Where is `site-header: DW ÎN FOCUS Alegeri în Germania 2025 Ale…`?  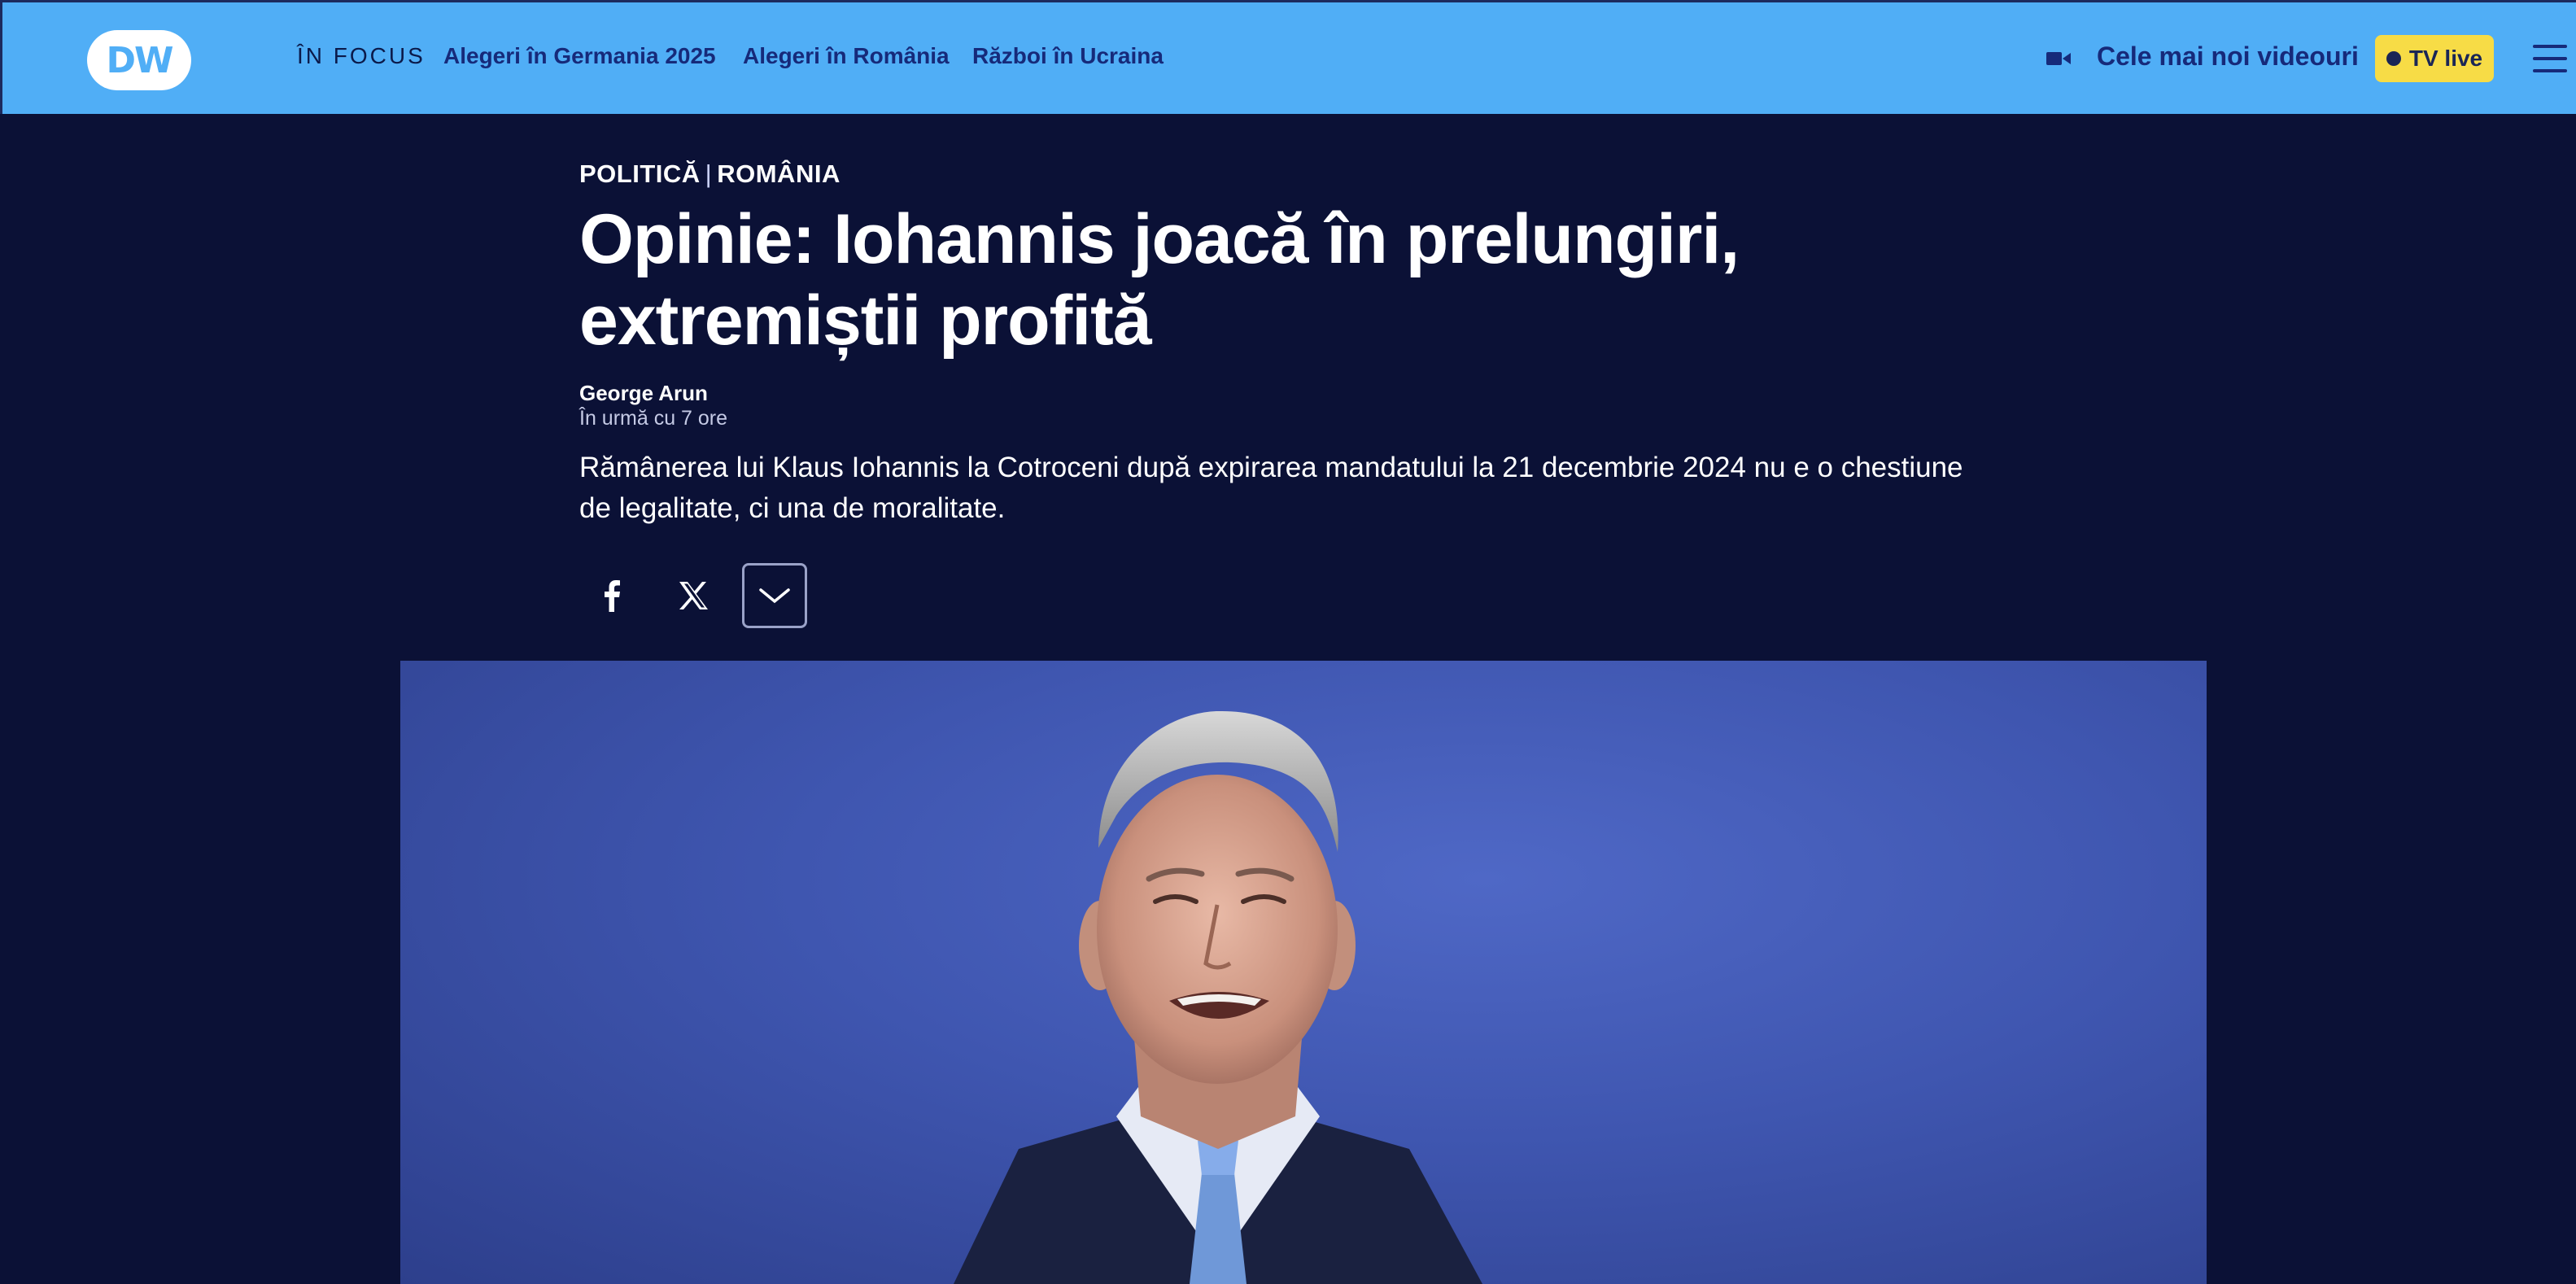 site-header: DW ÎN FOCUS Alegeri în Germania 2025 Ale… is located at coordinates (1288, 57).